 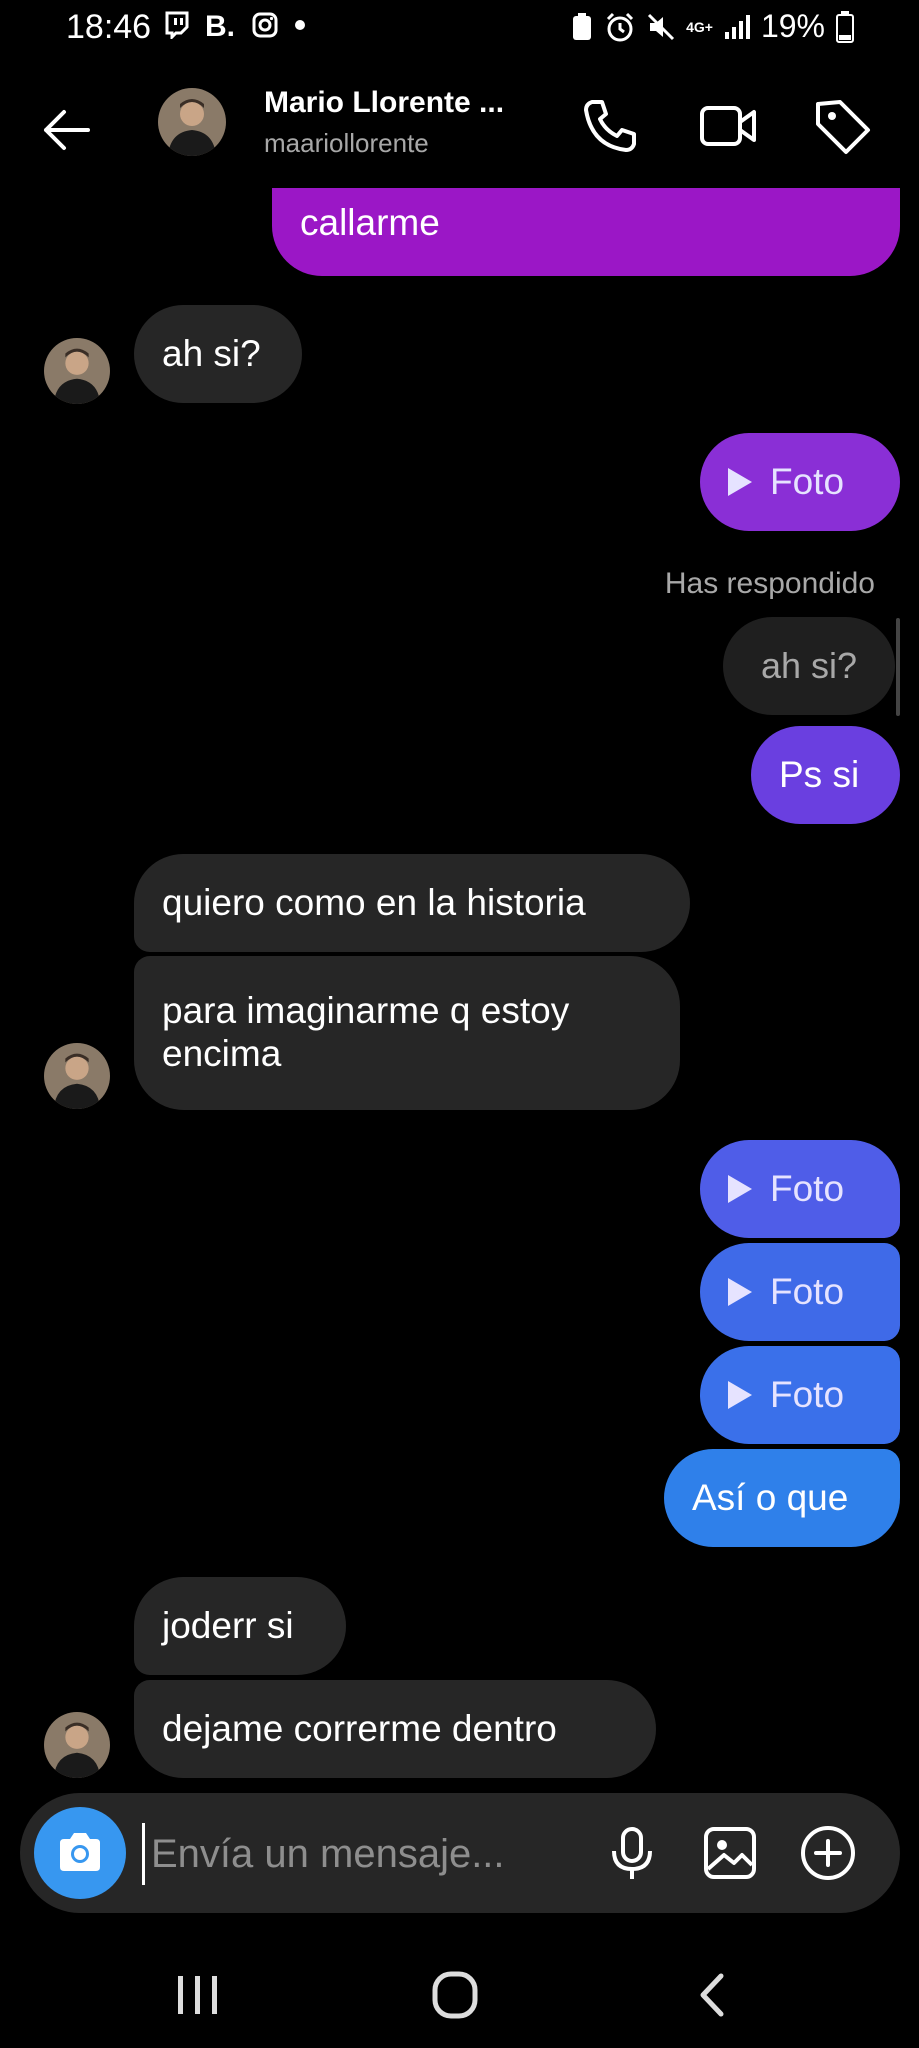 What do you see at coordinates (828, 1853) in the screenshot?
I see `plus-circle-icon` at bounding box center [828, 1853].